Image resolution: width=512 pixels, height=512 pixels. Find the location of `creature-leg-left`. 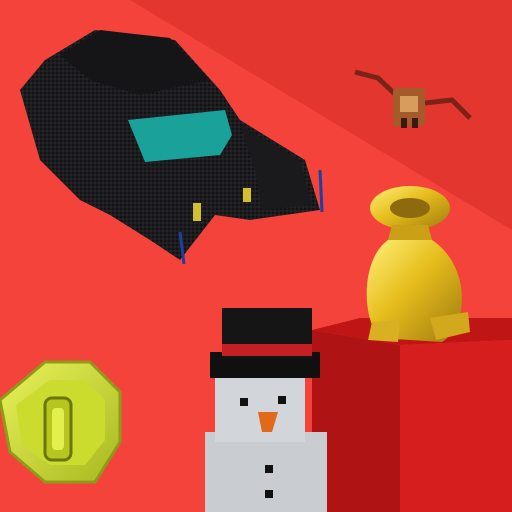

creature-leg-left is located at coordinates (404, 123).